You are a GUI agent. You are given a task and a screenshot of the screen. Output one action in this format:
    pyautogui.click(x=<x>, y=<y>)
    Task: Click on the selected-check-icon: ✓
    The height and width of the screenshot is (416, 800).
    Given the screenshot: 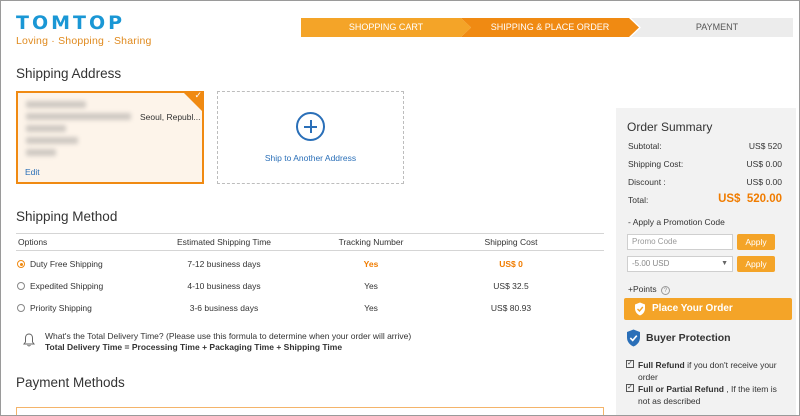 What is the action you would take?
    pyautogui.click(x=193, y=102)
    